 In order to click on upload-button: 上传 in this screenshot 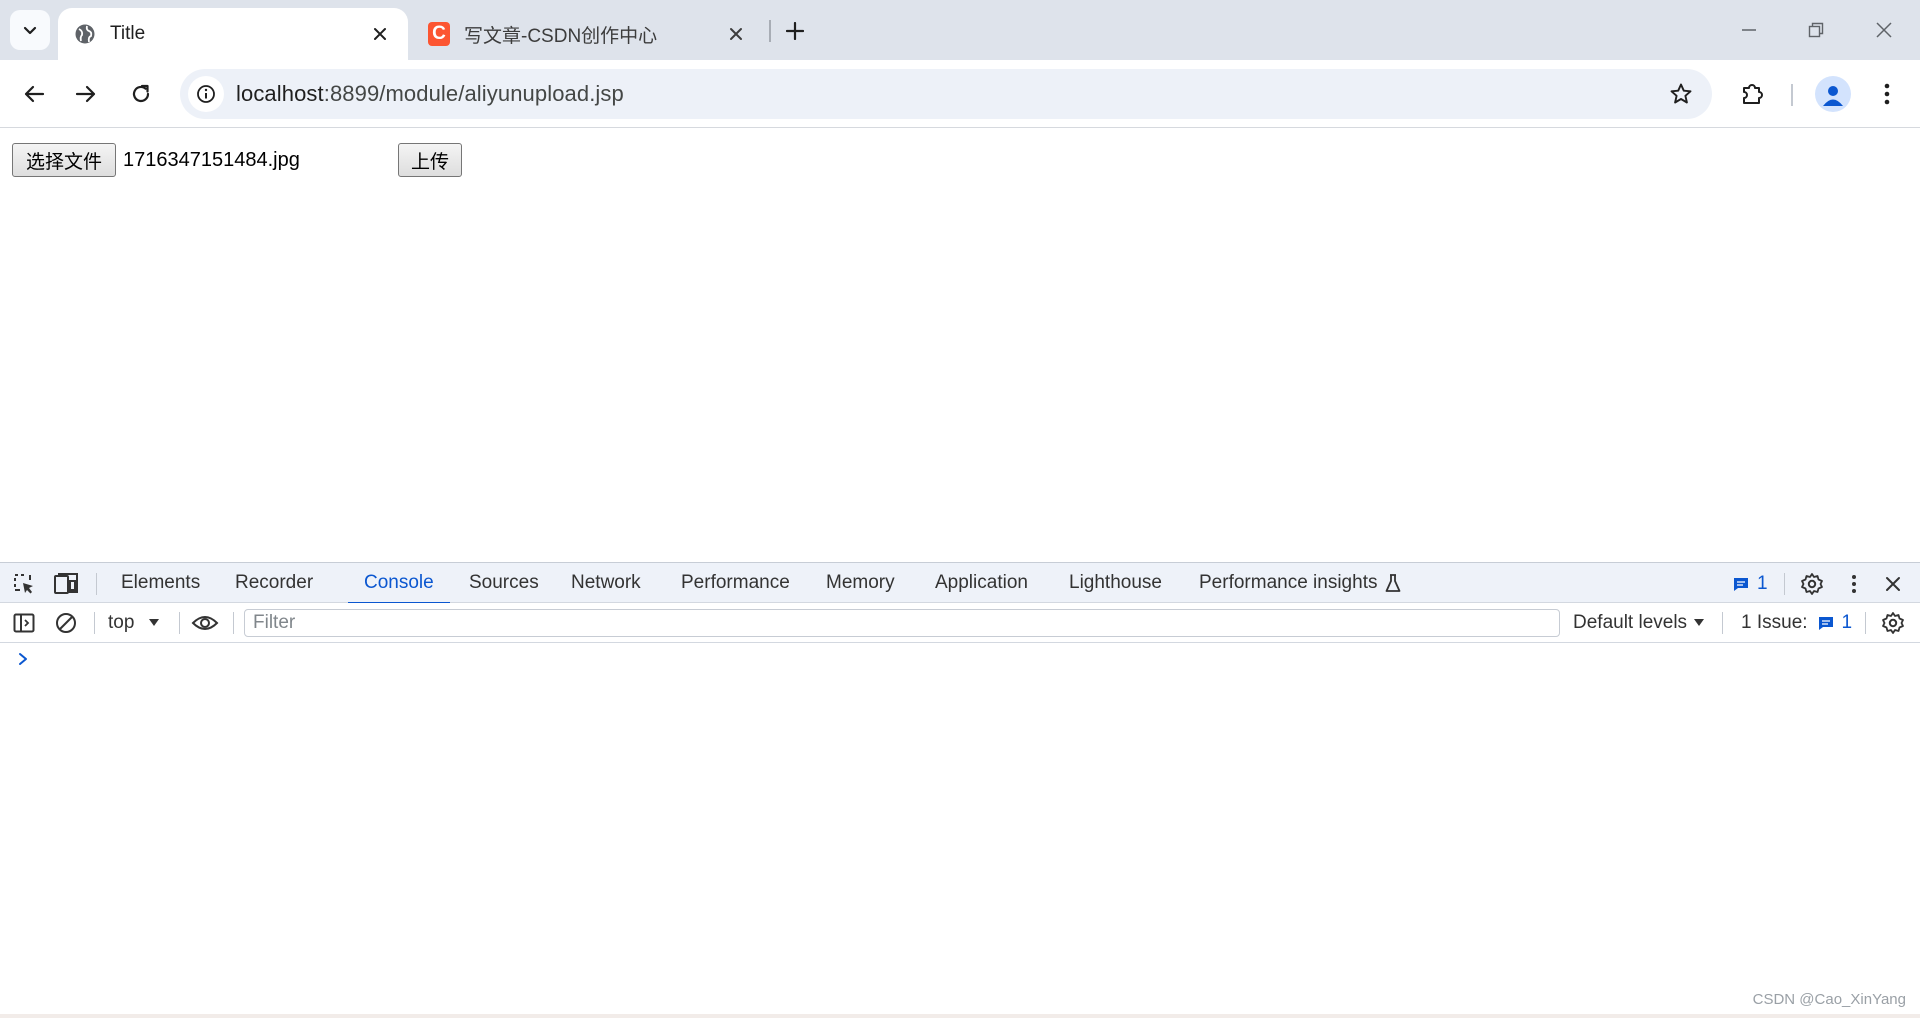, I will do `click(430, 160)`.